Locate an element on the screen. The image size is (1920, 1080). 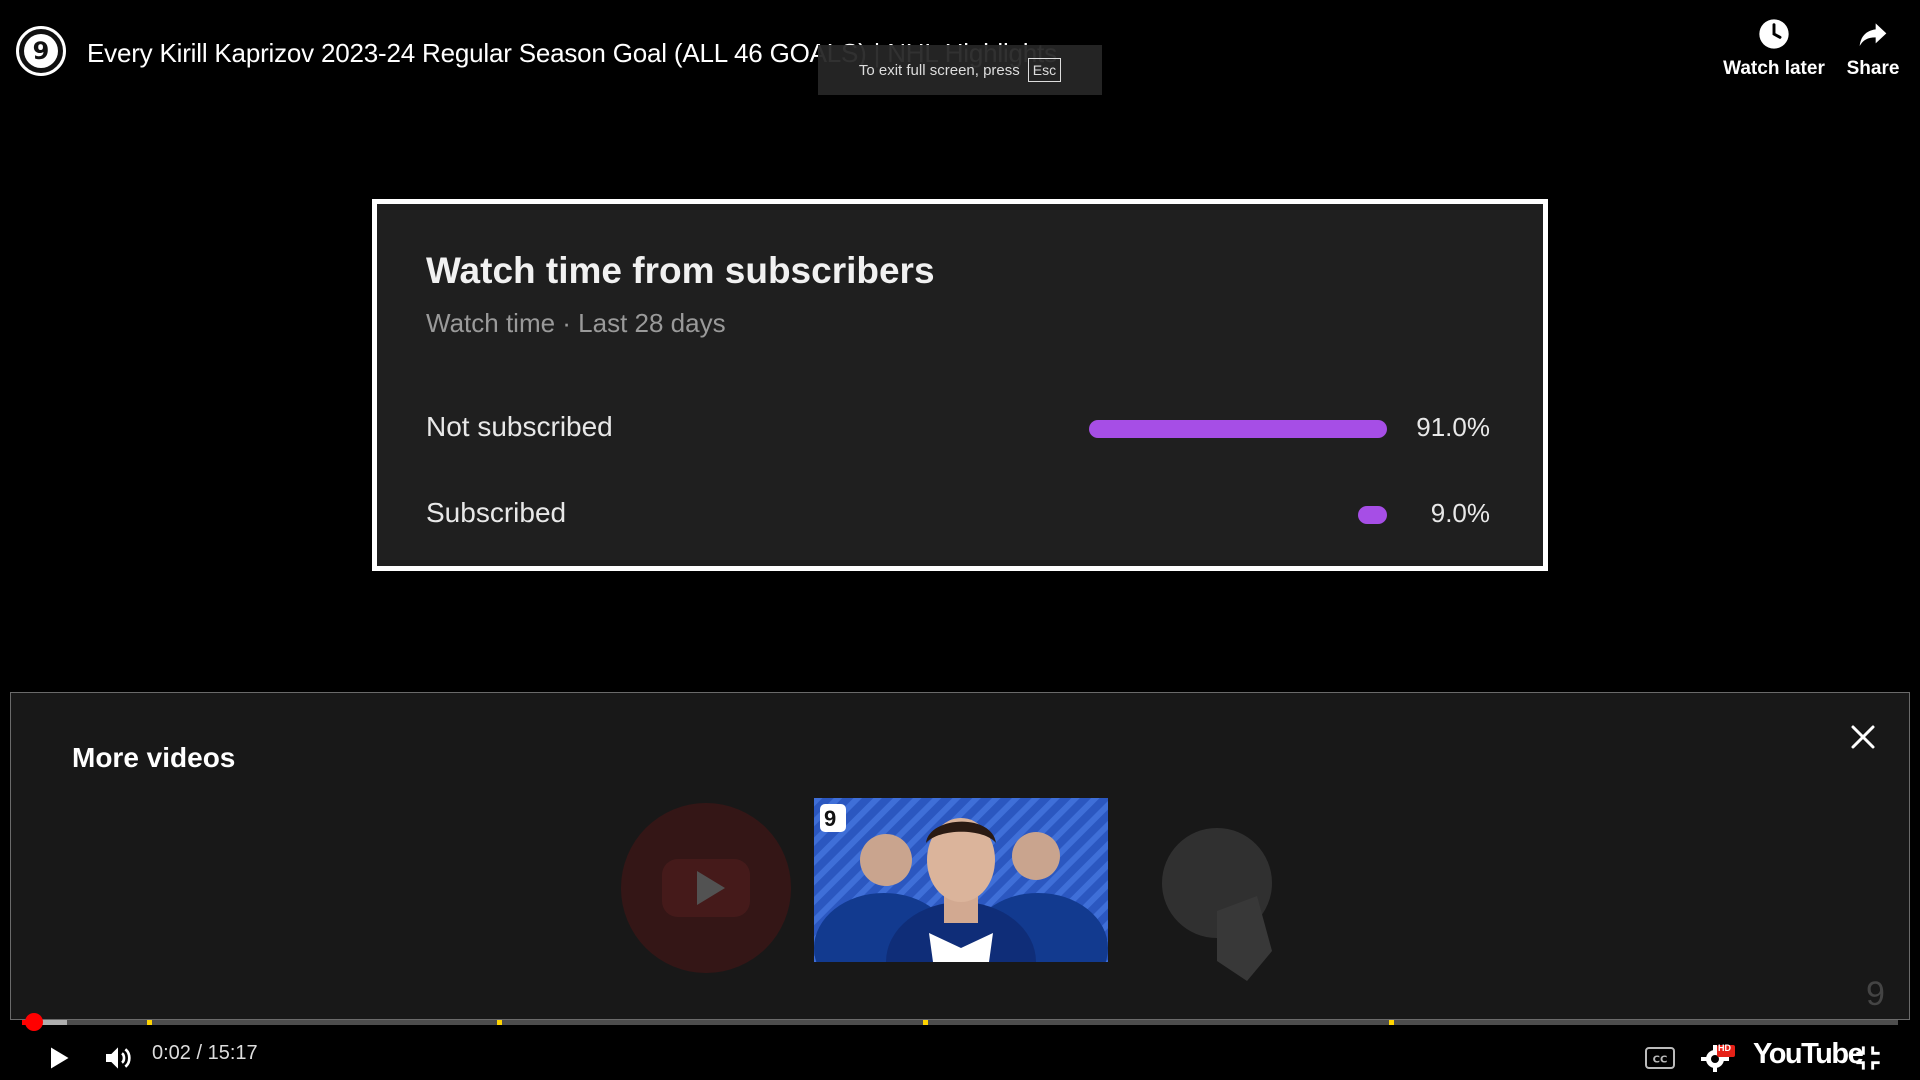
card-subtitle: Watch time · Last 28 days is located at coordinates (576, 323).